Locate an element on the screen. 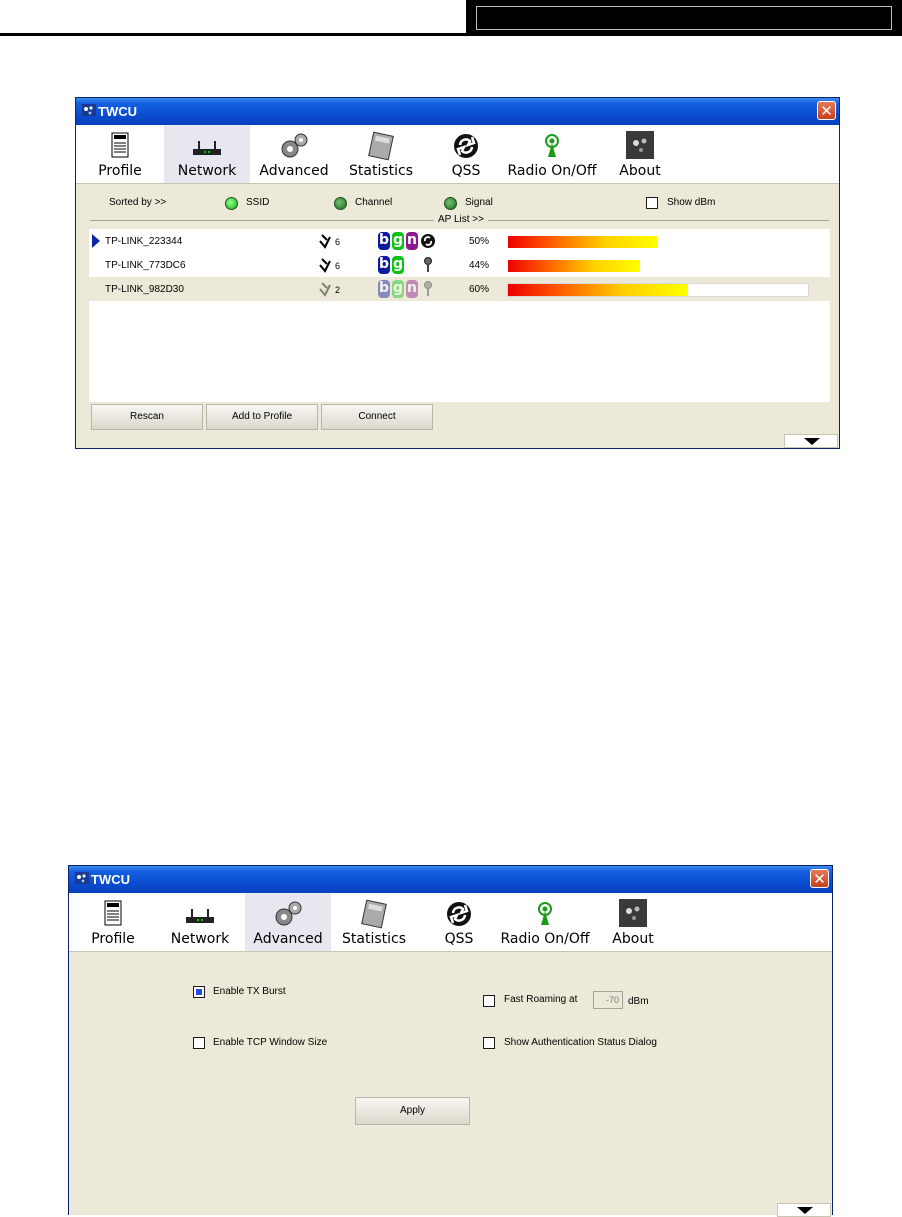  expand-arrow-button is located at coordinates (811, 441).